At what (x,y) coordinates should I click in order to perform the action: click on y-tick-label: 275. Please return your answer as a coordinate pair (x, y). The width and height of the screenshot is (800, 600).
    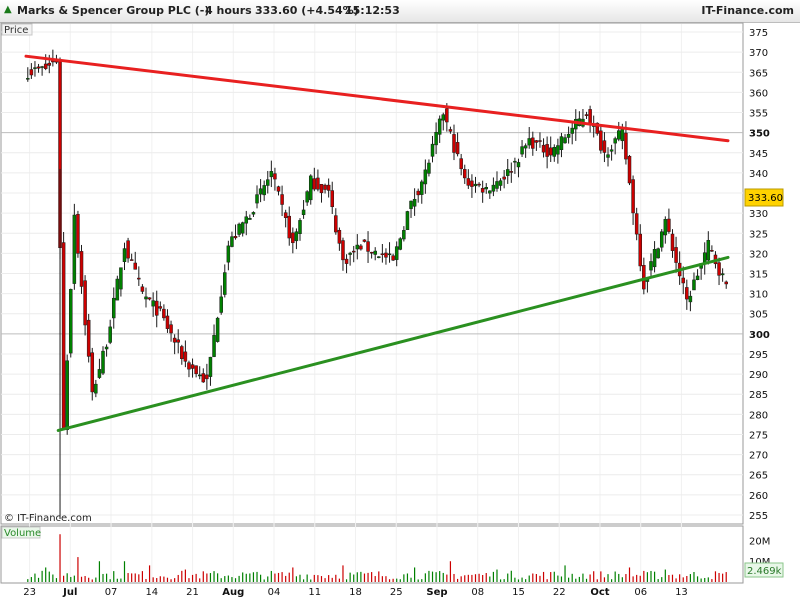
    Looking at the image, I should click on (758, 435).